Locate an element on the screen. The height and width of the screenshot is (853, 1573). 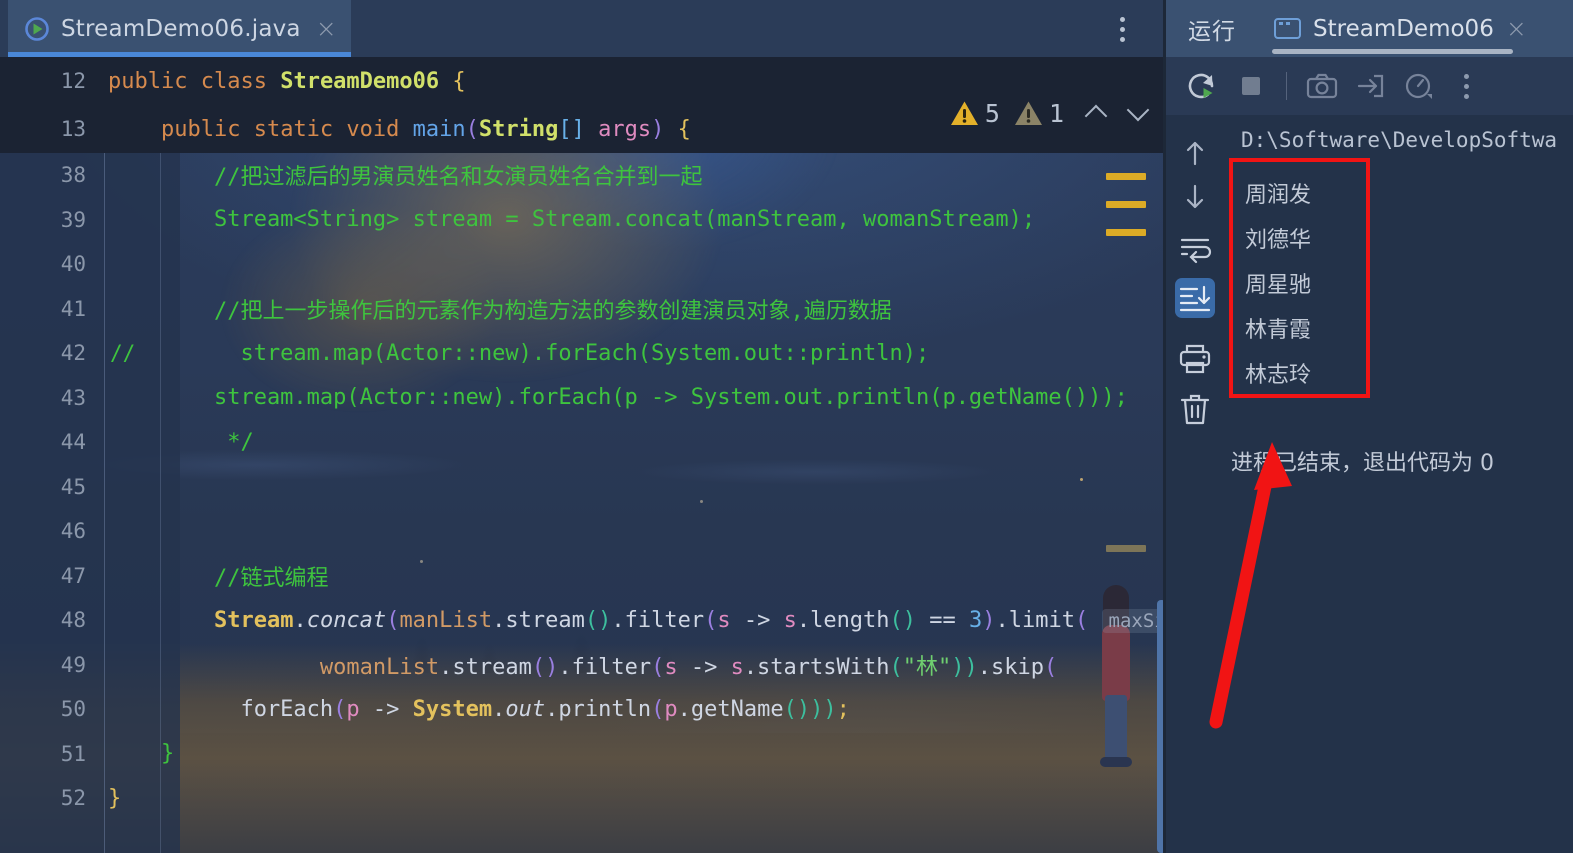
inspection-marker-column is located at coordinates (1130, 503).